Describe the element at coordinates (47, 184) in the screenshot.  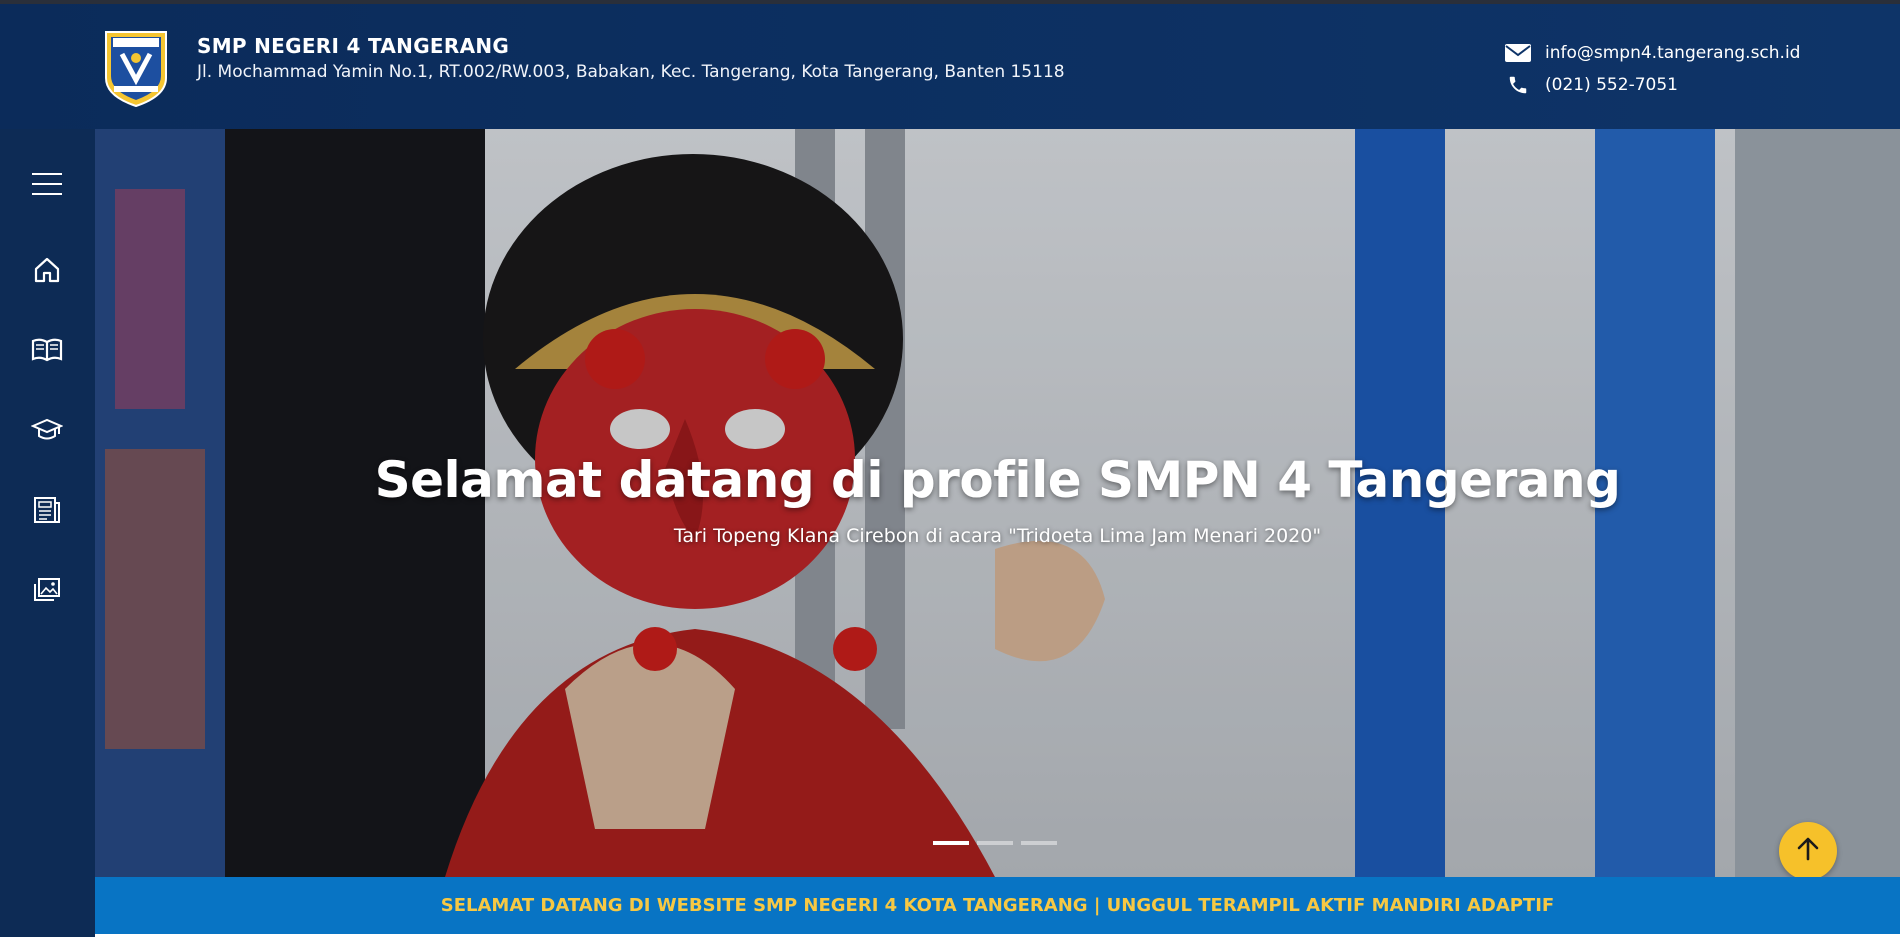
I see `hamburger-menu-icon` at that location.